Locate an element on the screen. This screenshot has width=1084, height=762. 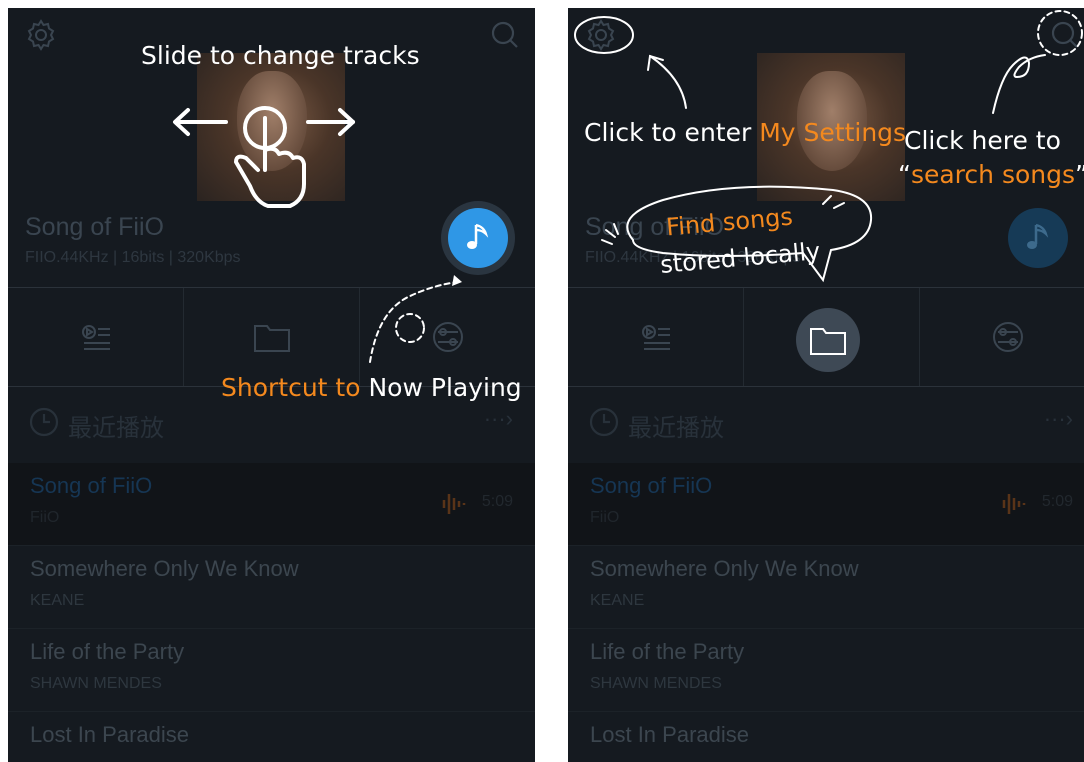
search-icon is located at coordinates (505, 35).